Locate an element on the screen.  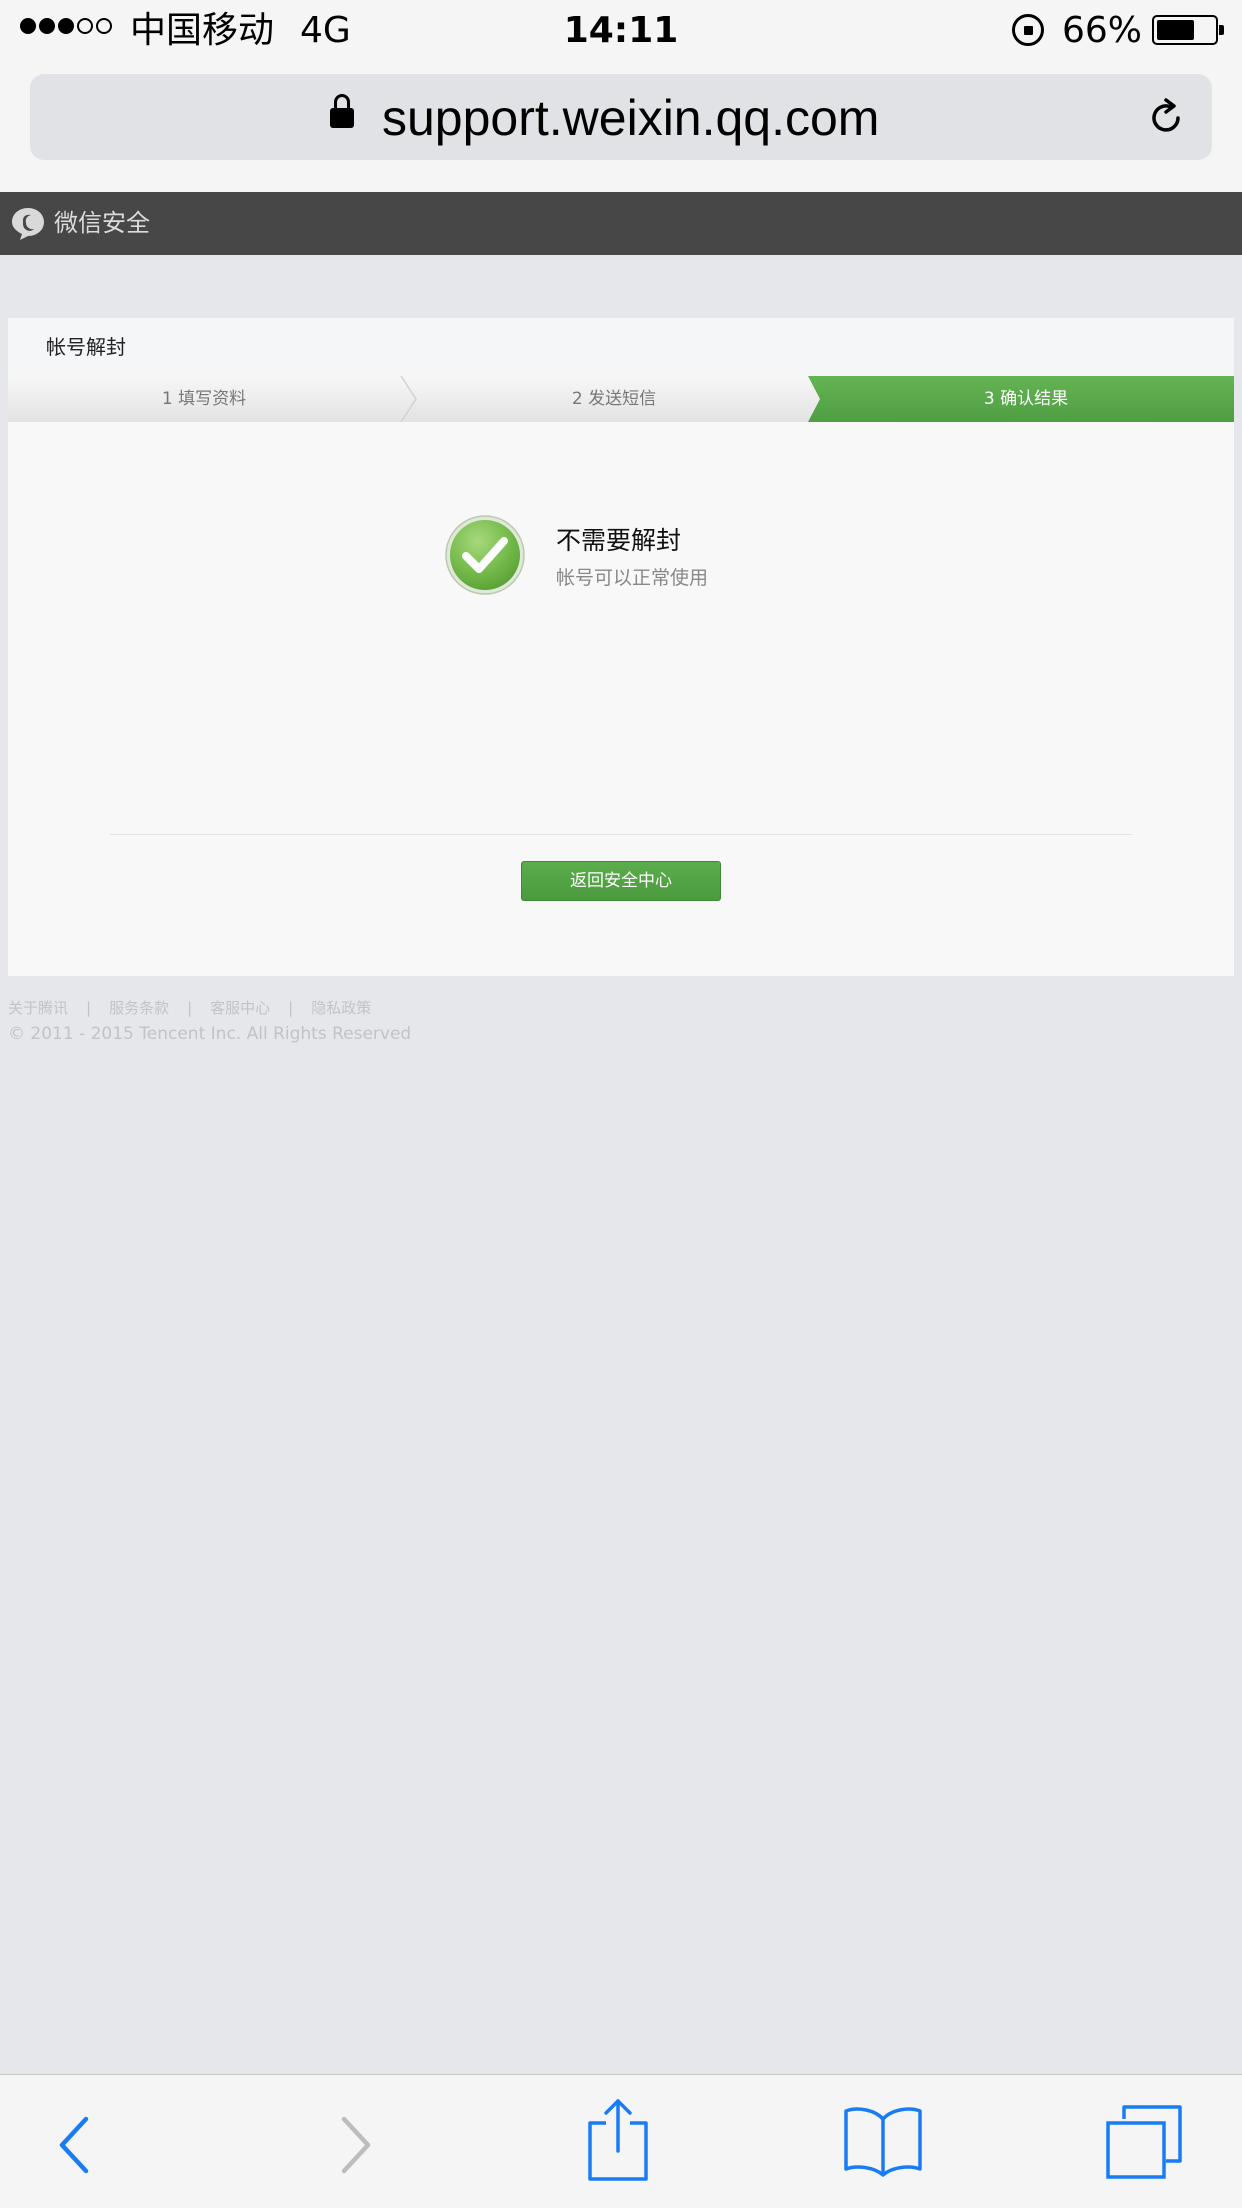
clock: 14:11 is located at coordinates (621, 30).